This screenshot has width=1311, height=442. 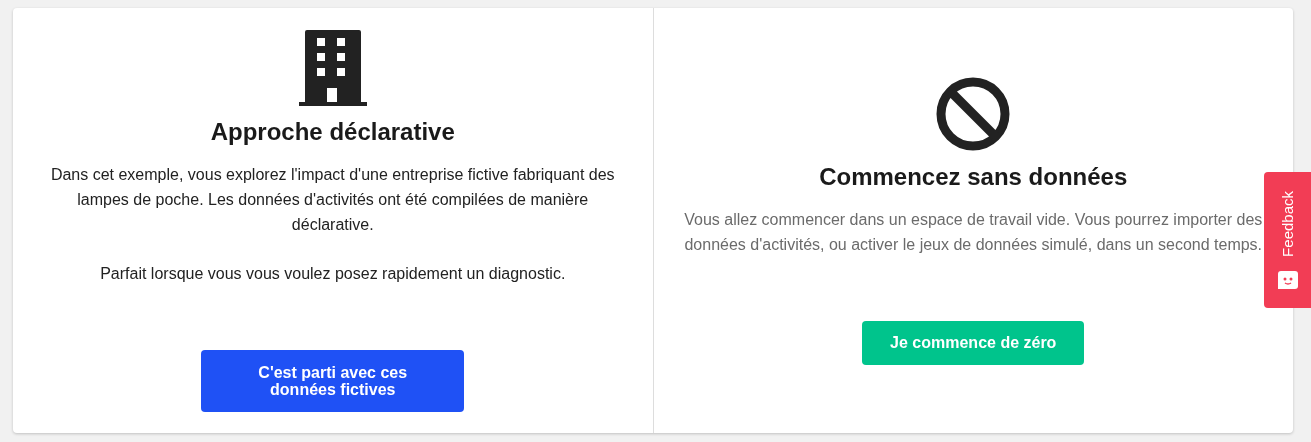 I want to click on action-button: C'est parti avec ces données fictives, so click(x=333, y=380).